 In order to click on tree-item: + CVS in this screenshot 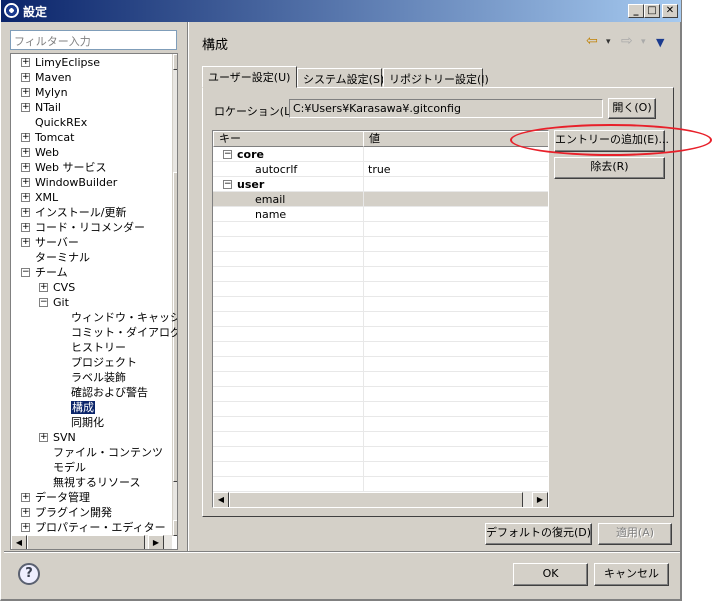, I will do `click(57, 287)`.